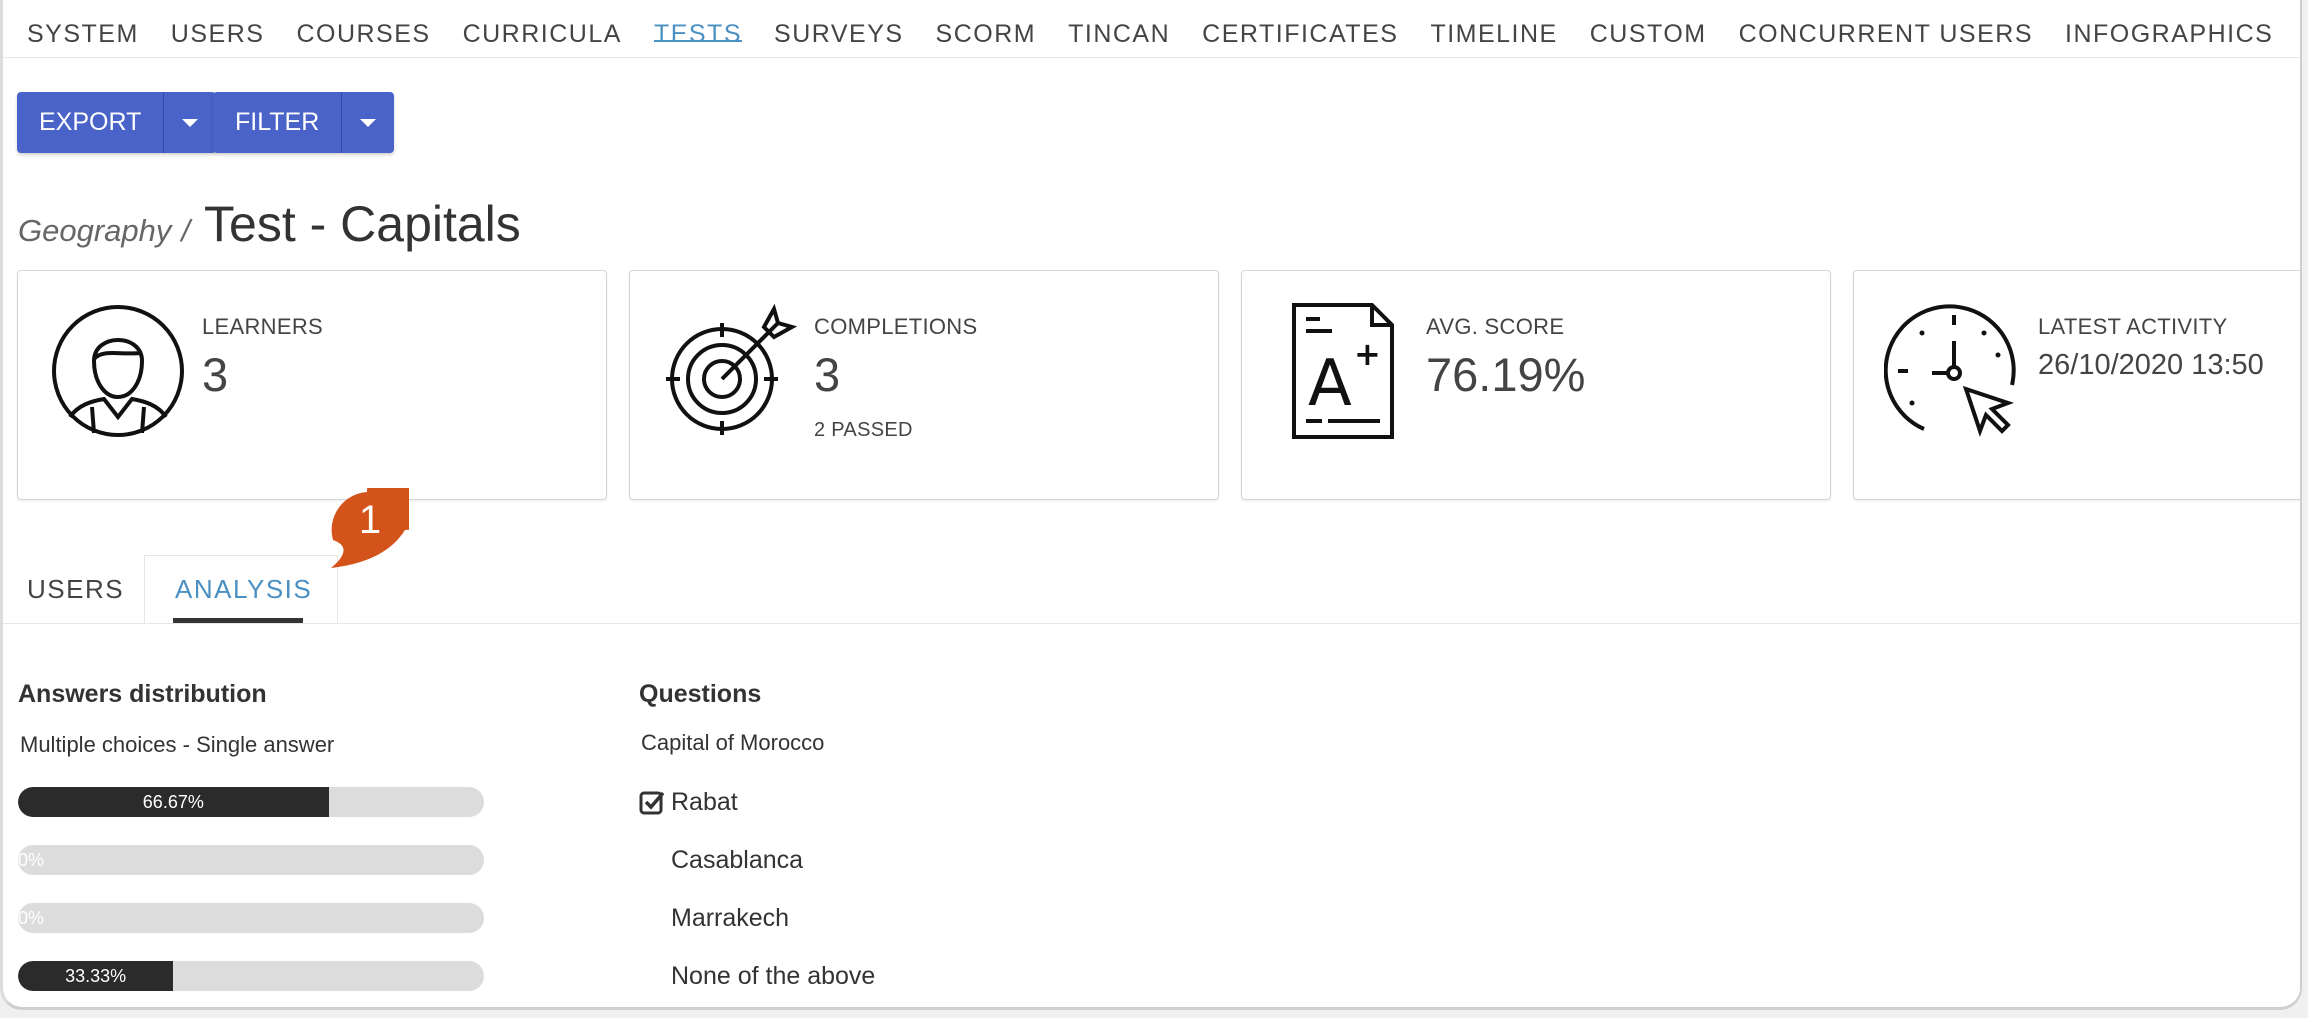 Image resolution: width=2308 pixels, height=1018 pixels. I want to click on export-dropdown-toggle, so click(190, 122).